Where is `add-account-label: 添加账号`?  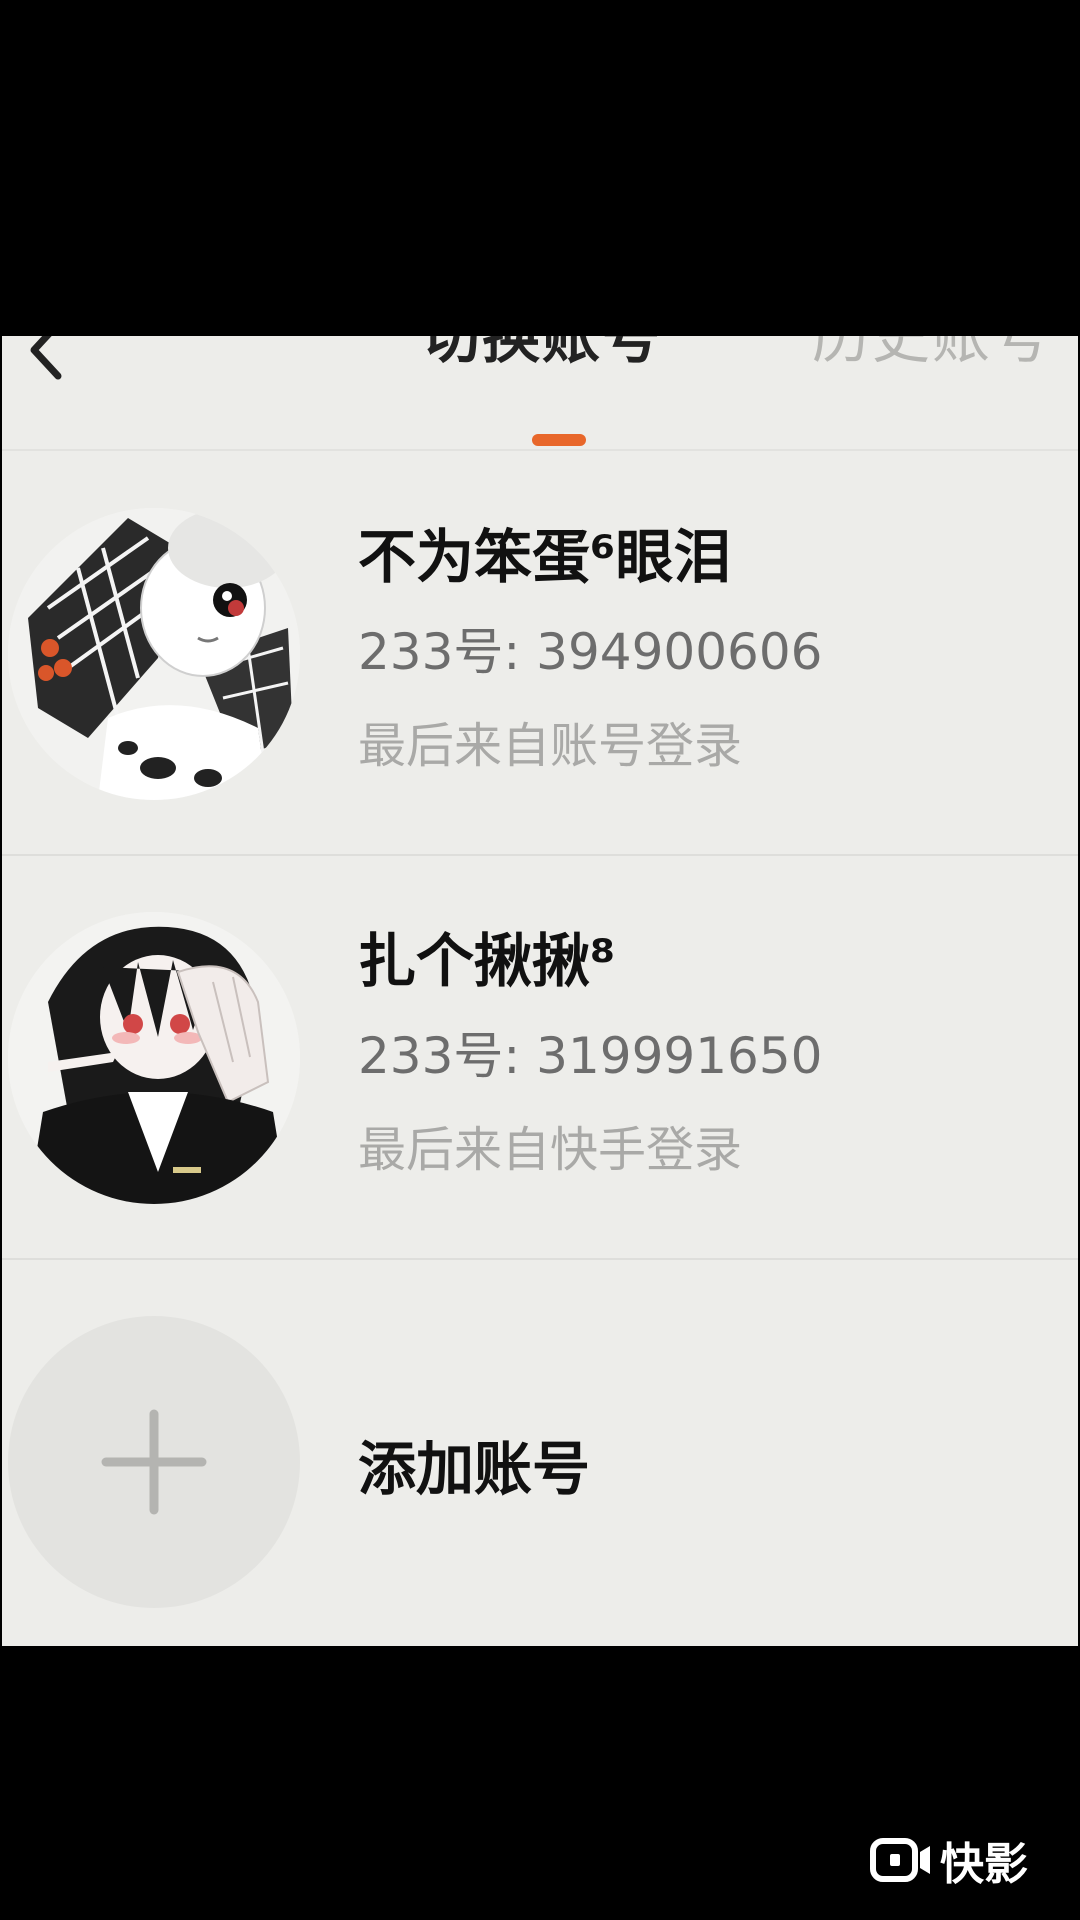
add-account-label: 添加账号 is located at coordinates (474, 1469).